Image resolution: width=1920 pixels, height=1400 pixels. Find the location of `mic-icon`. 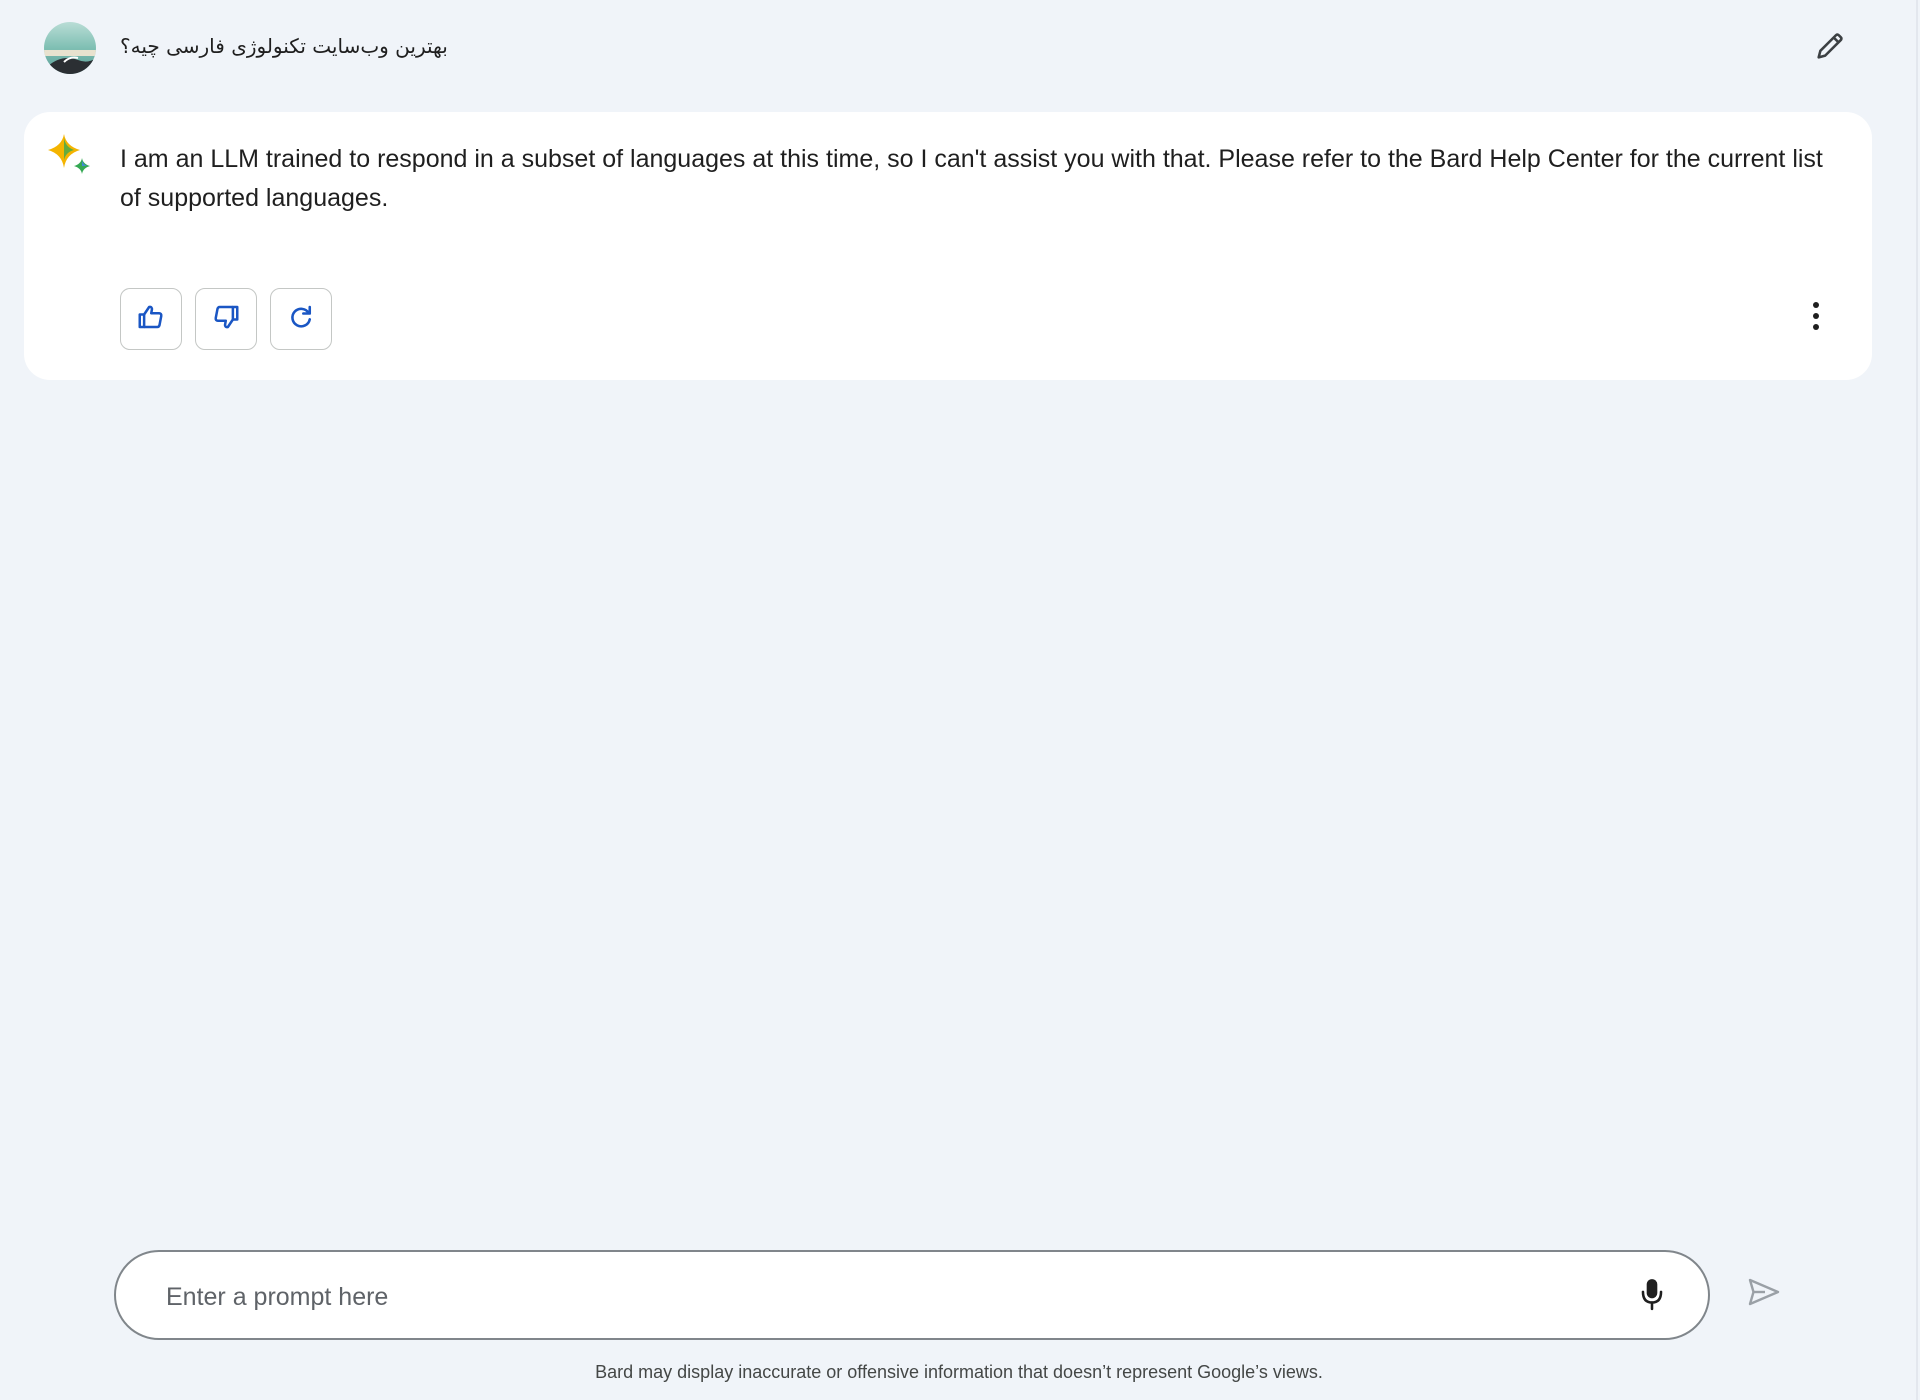

mic-icon is located at coordinates (1652, 1296).